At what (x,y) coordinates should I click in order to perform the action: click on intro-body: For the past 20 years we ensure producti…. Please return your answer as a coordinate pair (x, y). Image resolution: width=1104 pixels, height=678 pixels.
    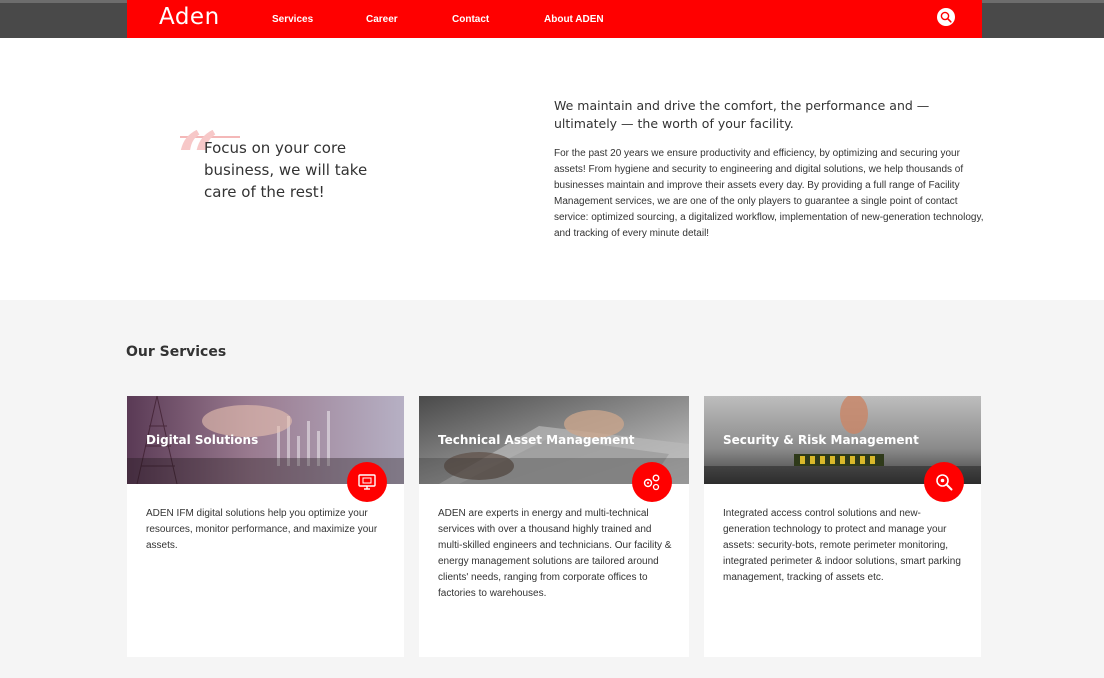
    Looking at the image, I should click on (769, 193).